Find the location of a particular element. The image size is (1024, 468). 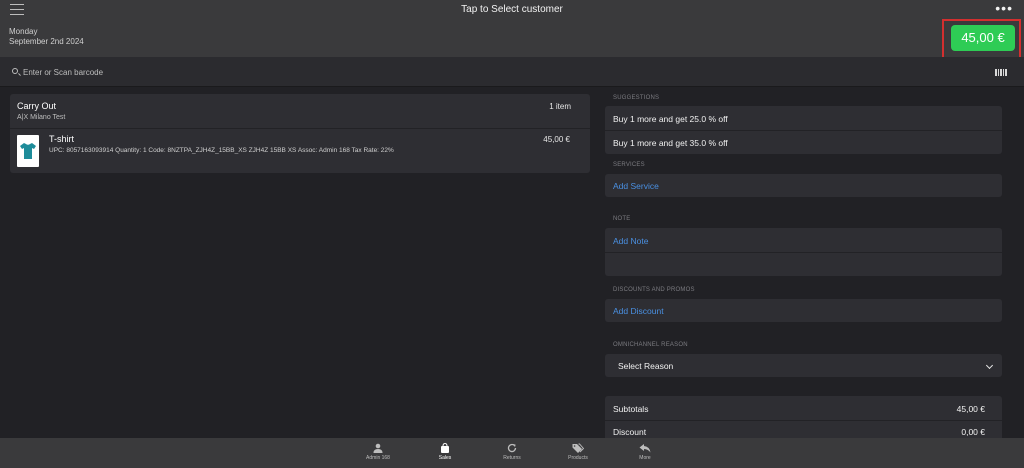

tab-more: More is located at coordinates (645, 454).